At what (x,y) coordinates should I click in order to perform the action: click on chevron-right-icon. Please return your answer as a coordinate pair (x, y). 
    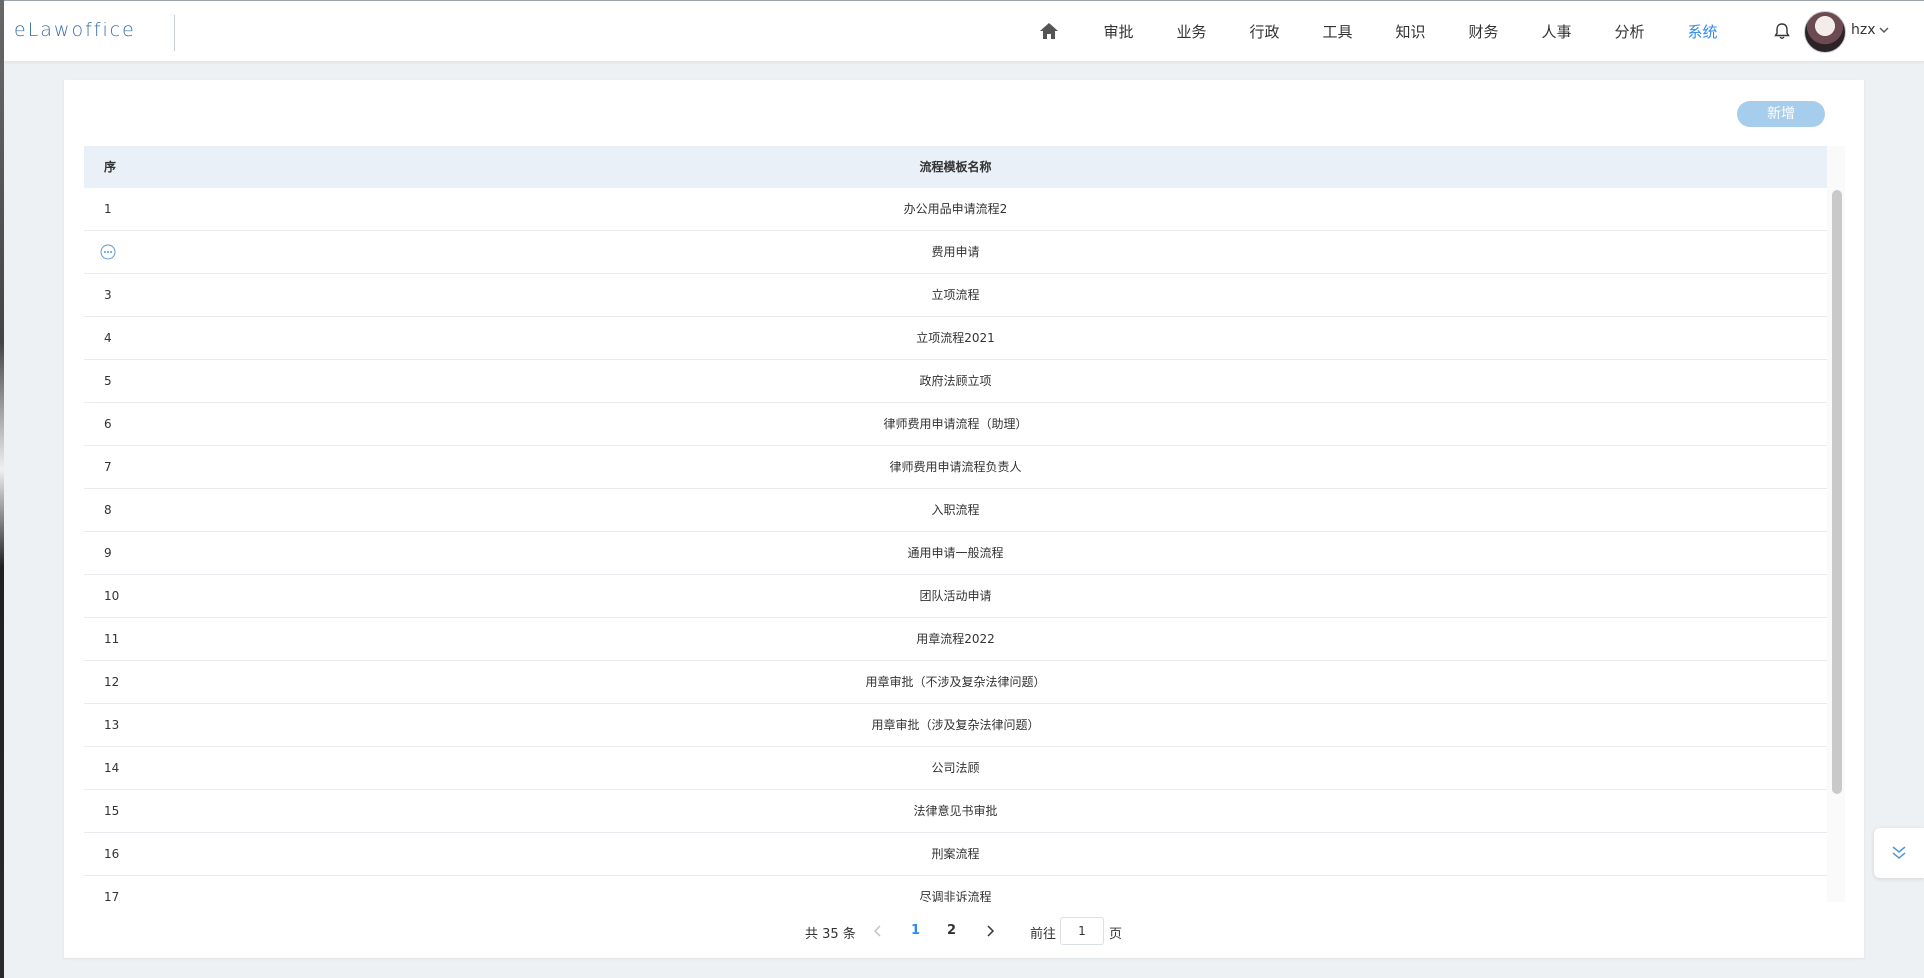
    Looking at the image, I should click on (990, 931).